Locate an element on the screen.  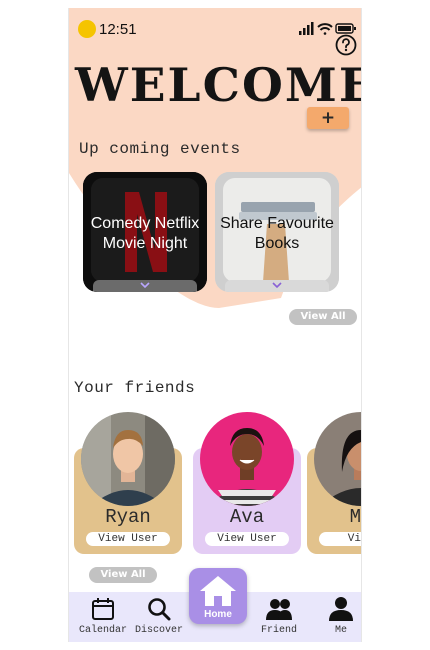
event-card-books: Share Favourite Books is located at coordinates (277, 232).